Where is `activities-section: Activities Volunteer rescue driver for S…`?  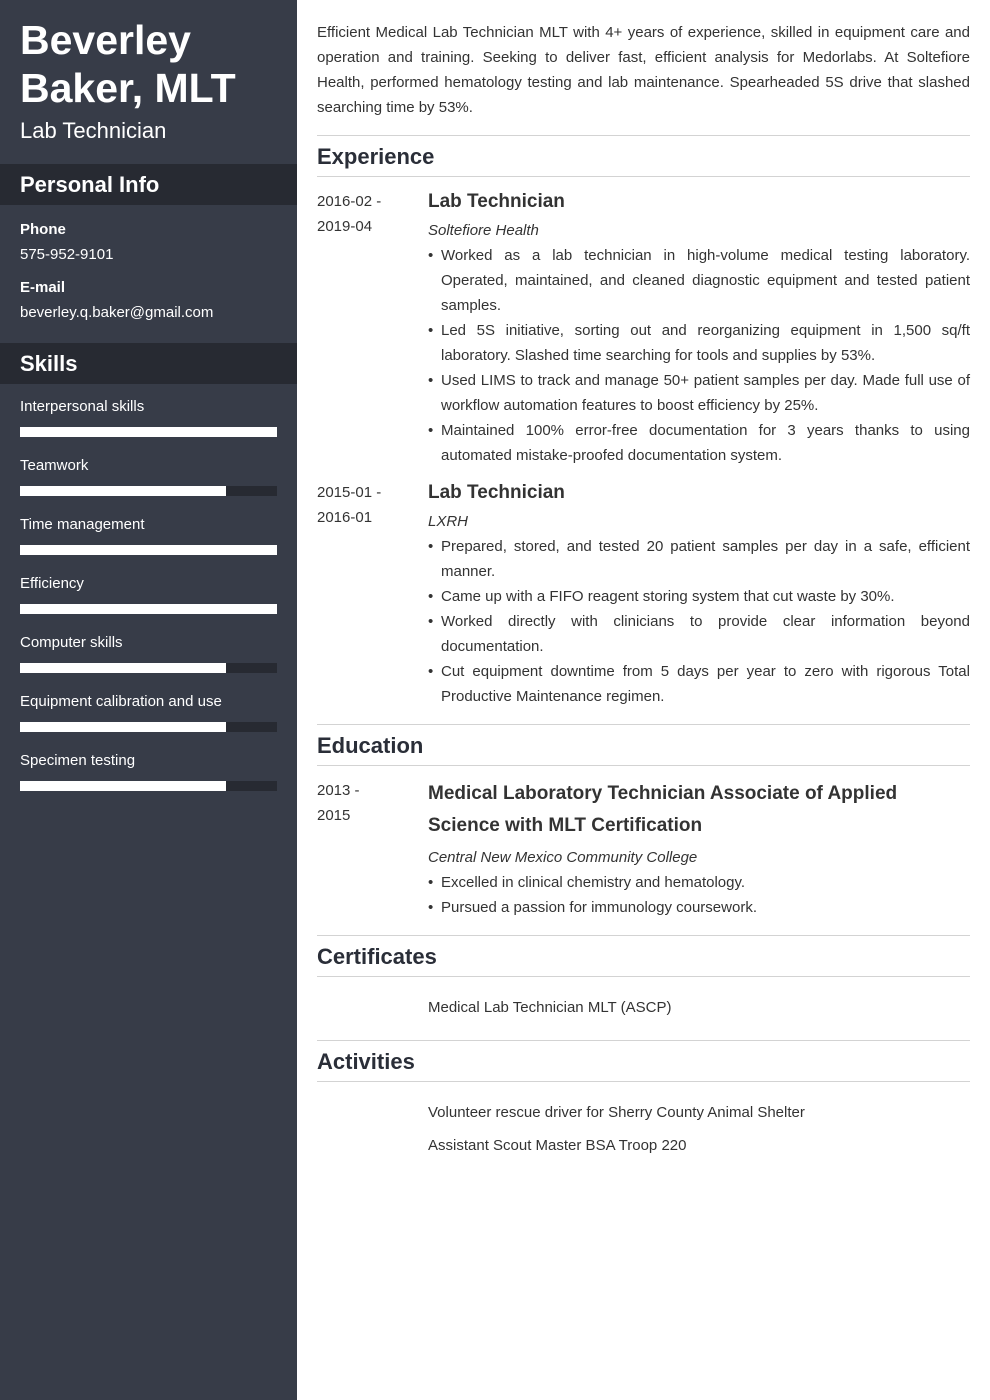
activities-section: Activities Volunteer rescue driver for S… is located at coordinates (643, 1101).